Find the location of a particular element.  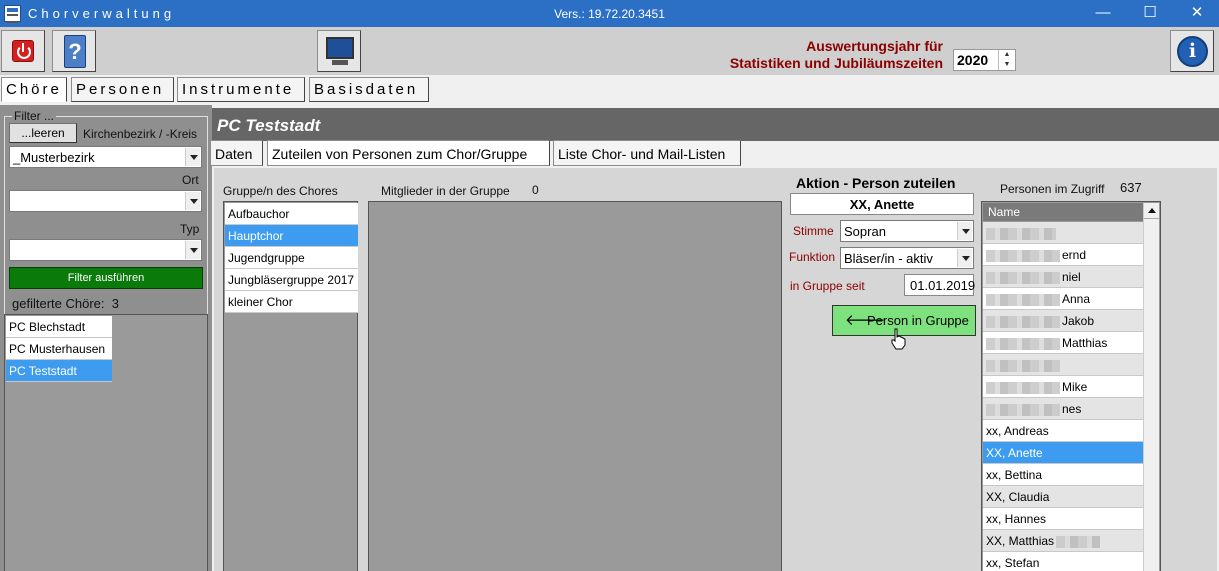

list-item-person: ernd is located at coordinates (1064, 255).